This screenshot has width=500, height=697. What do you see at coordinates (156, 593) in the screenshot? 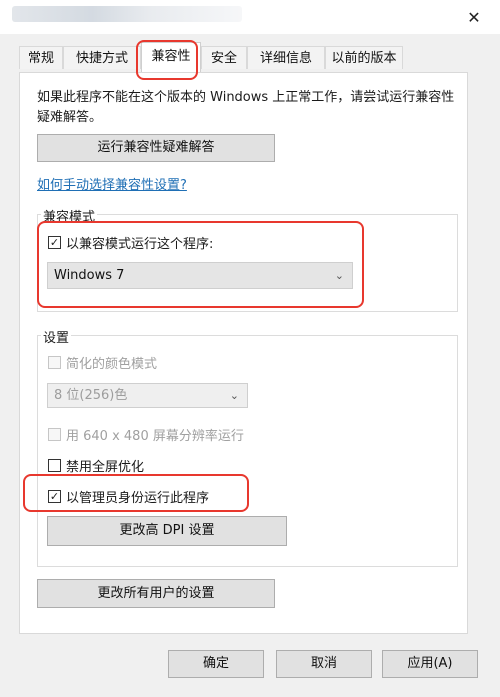
I see `change-all-users-button: 更改所有用户的设置` at bounding box center [156, 593].